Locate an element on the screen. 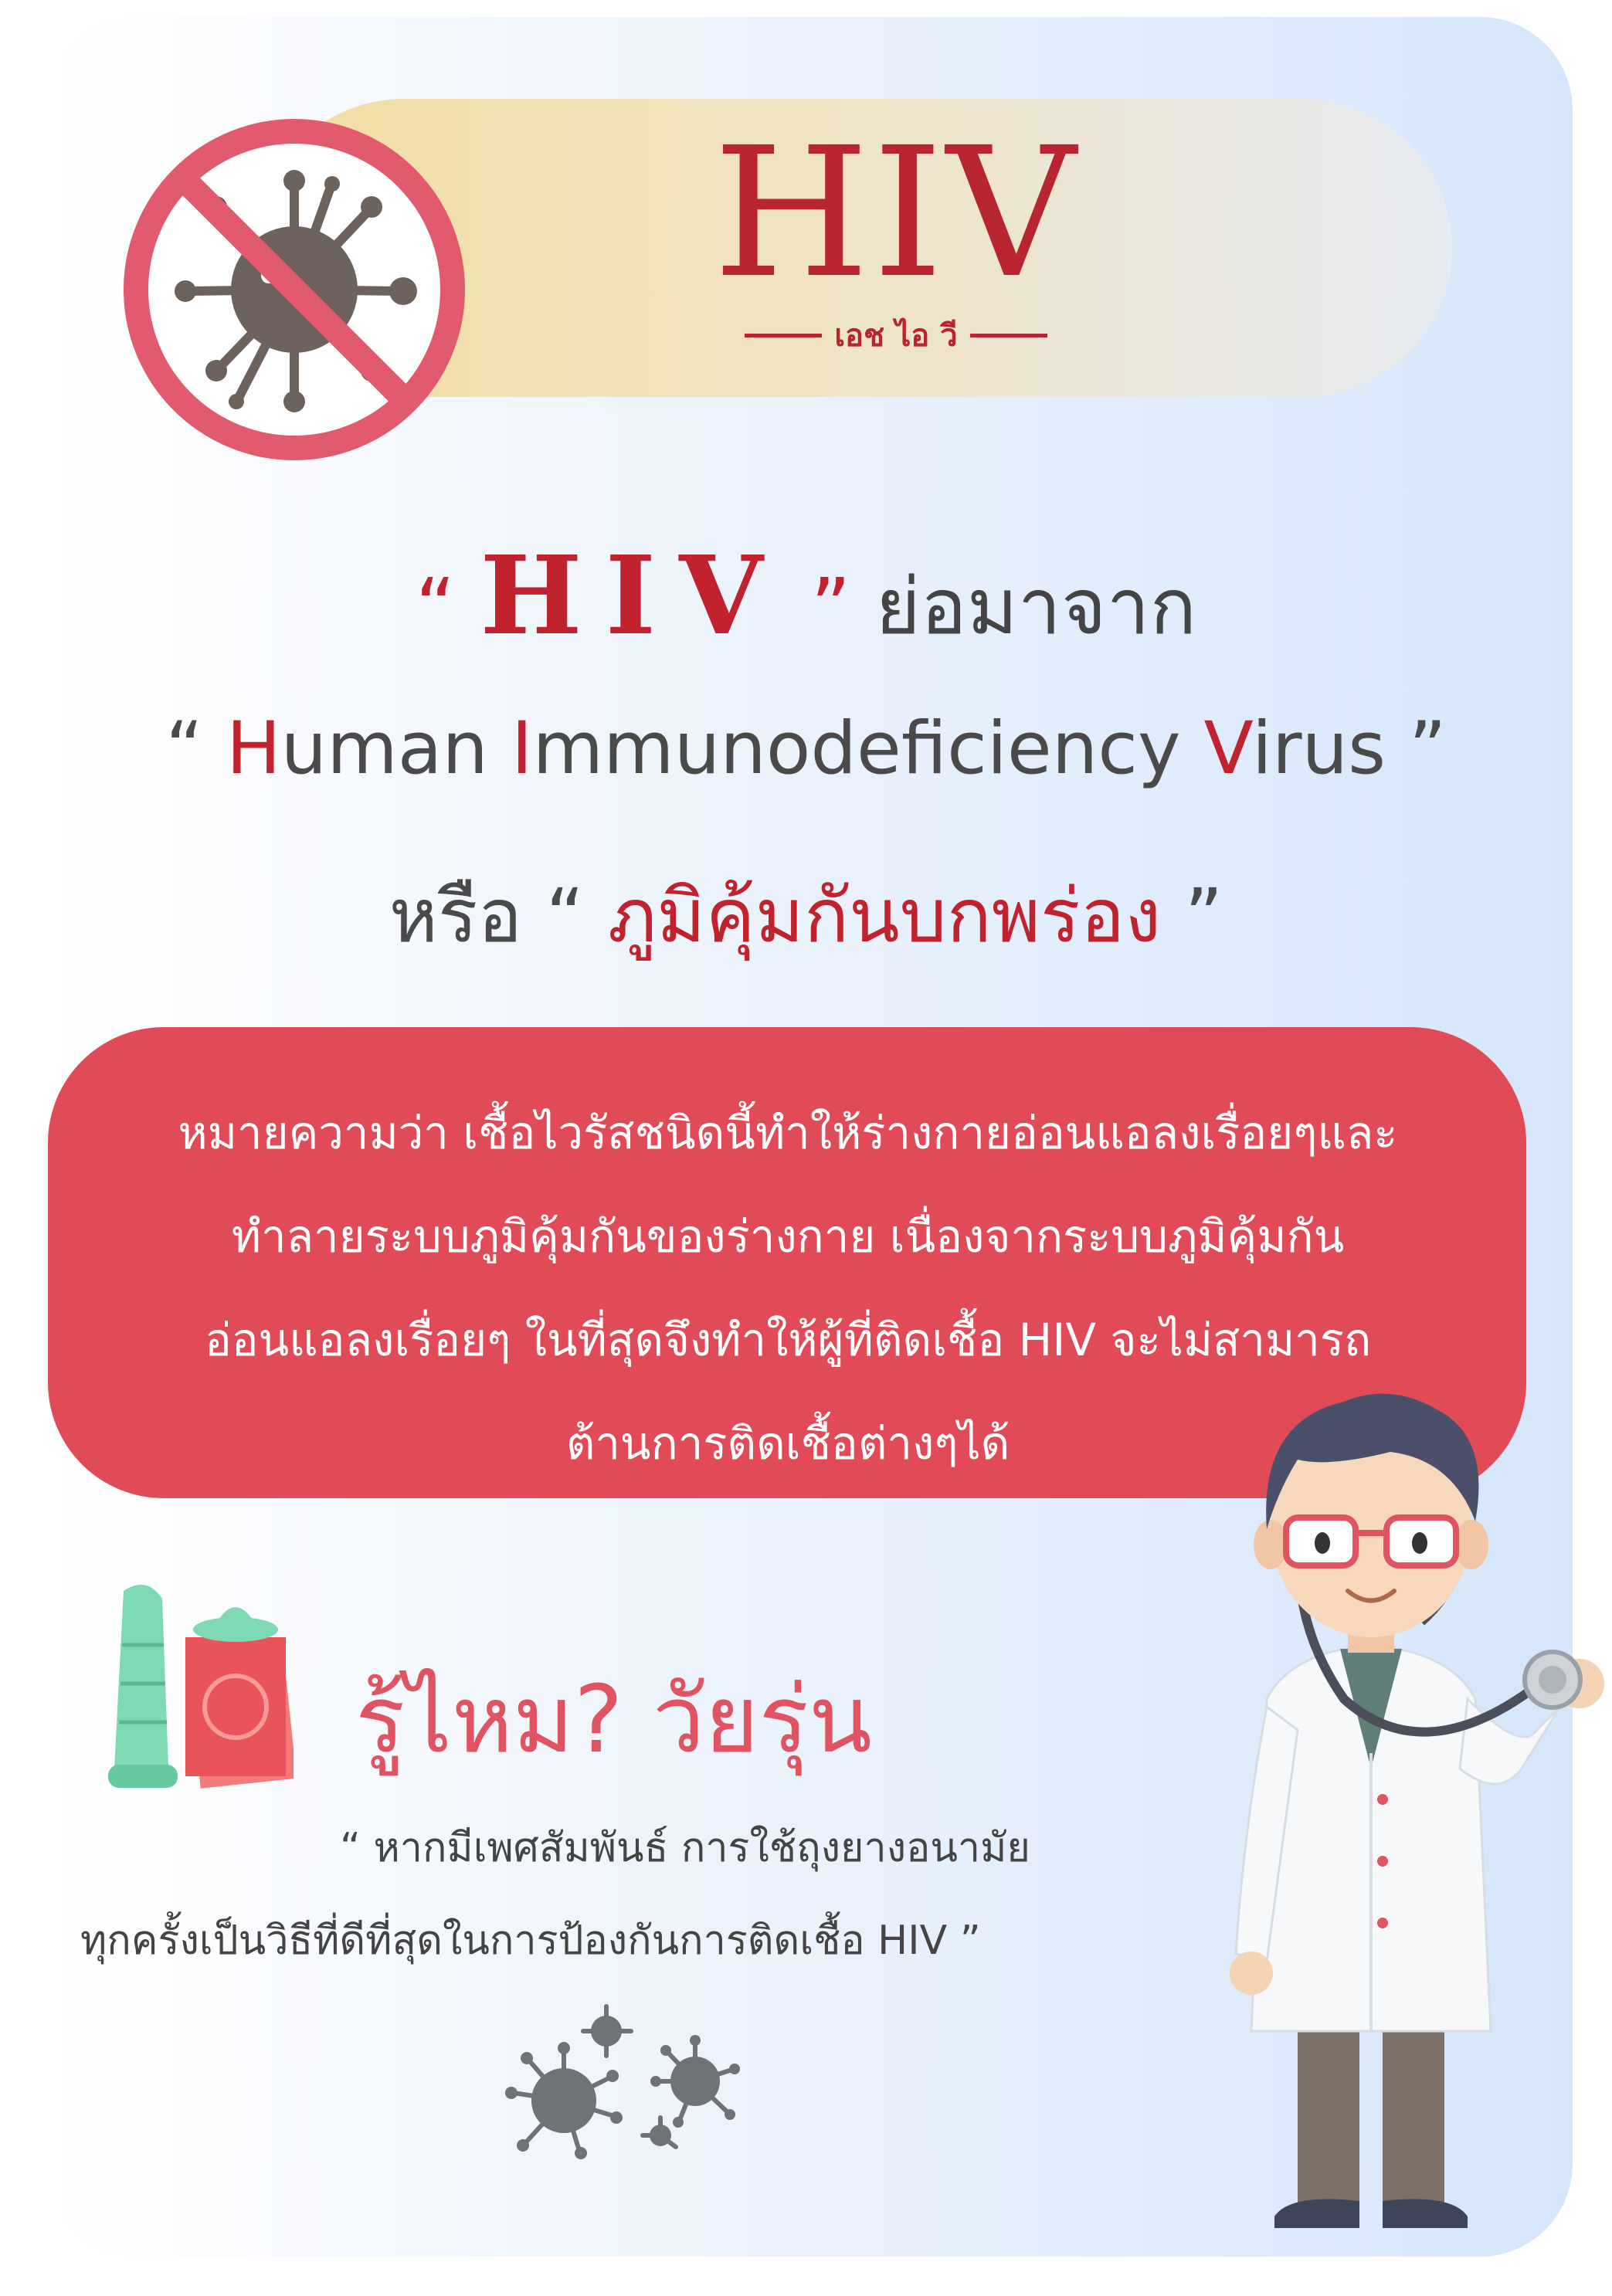  acronym-text: HIV is located at coordinates (633, 596).